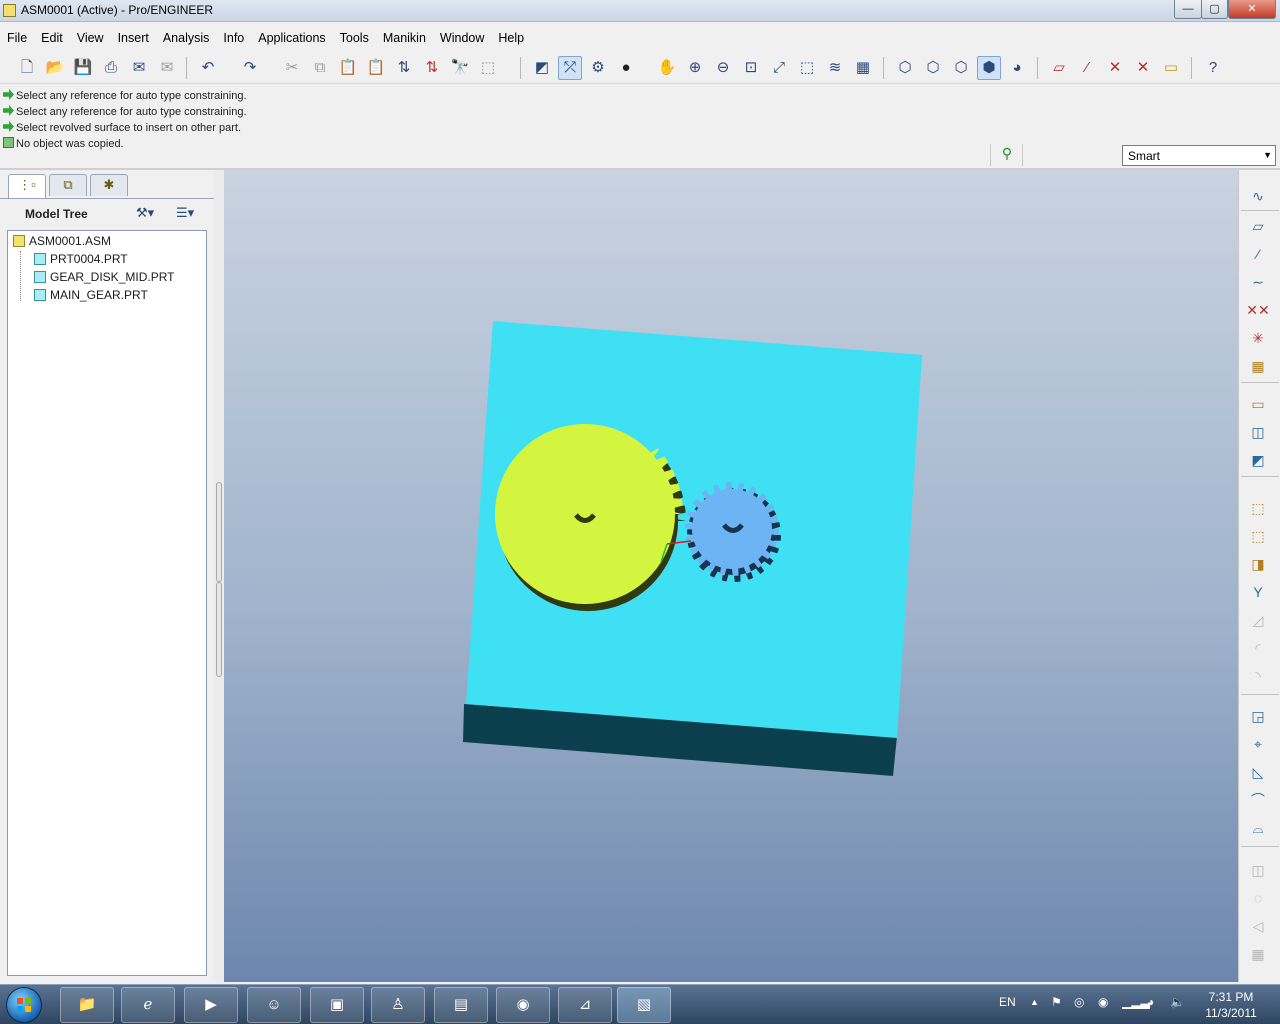 The height and width of the screenshot is (1024, 1280). I want to click on orient-mode-icon: ⚙, so click(598, 68).